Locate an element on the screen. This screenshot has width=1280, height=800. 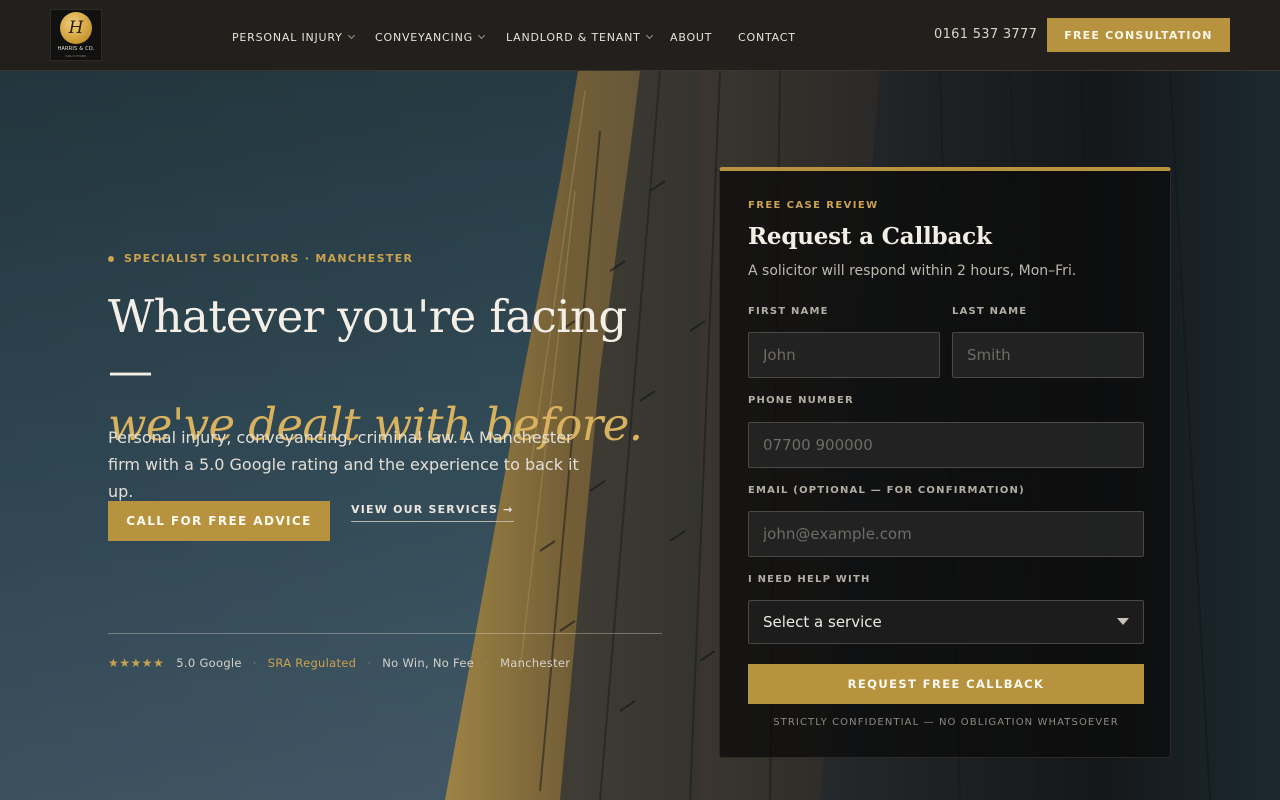
trust-regulated: SRA Regulated is located at coordinates (312, 663).